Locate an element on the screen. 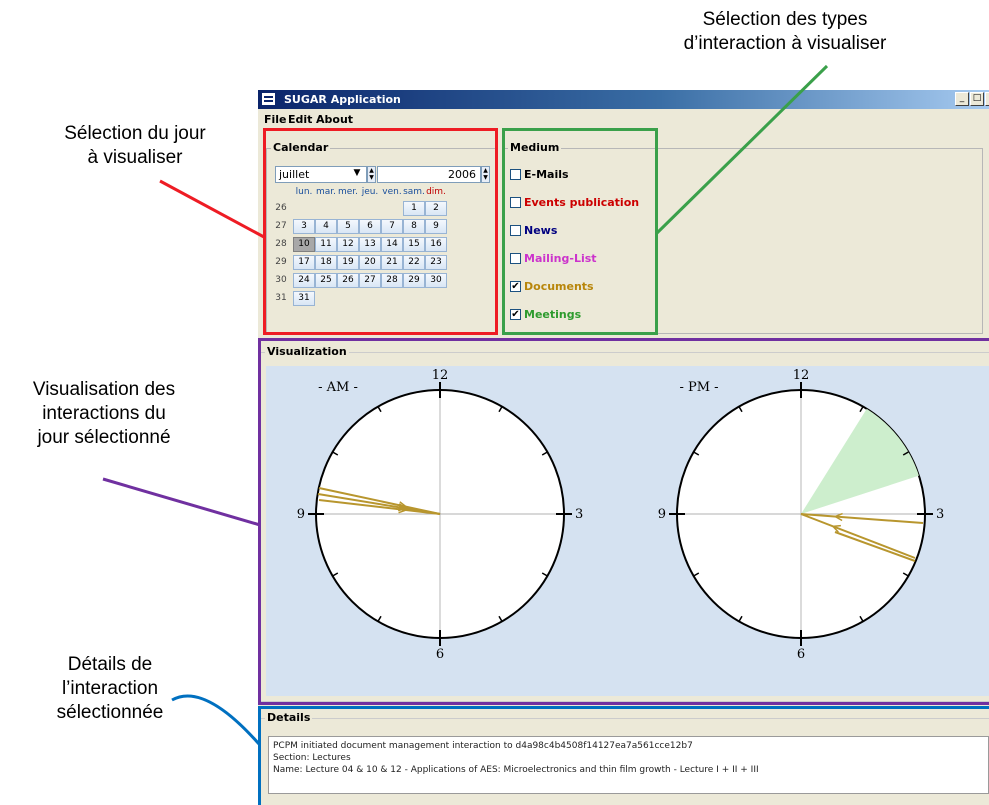  title-bar: SUGAR Application _ □ x is located at coordinates (623, 99).